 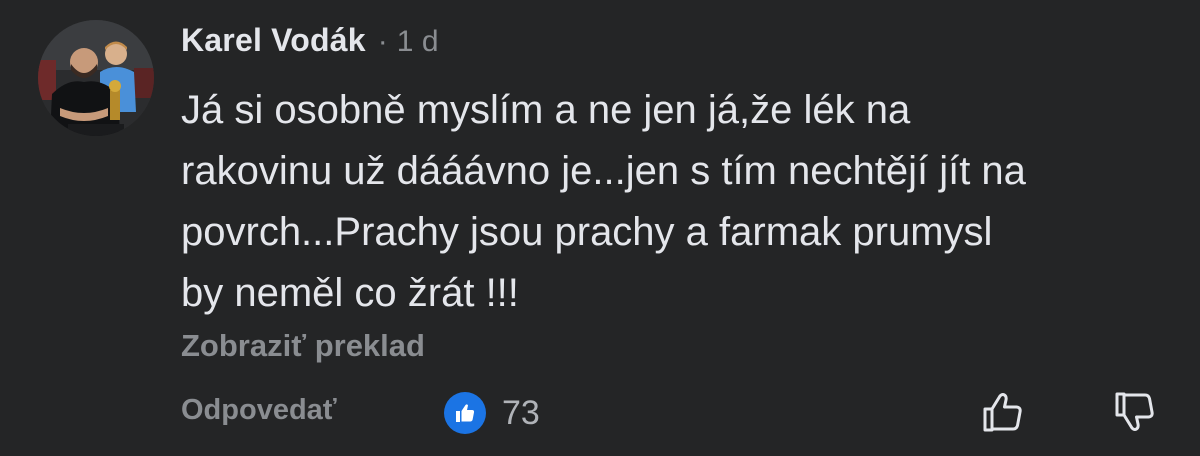 What do you see at coordinates (1003, 412) in the screenshot?
I see `thumbs-up-outline-icon` at bounding box center [1003, 412].